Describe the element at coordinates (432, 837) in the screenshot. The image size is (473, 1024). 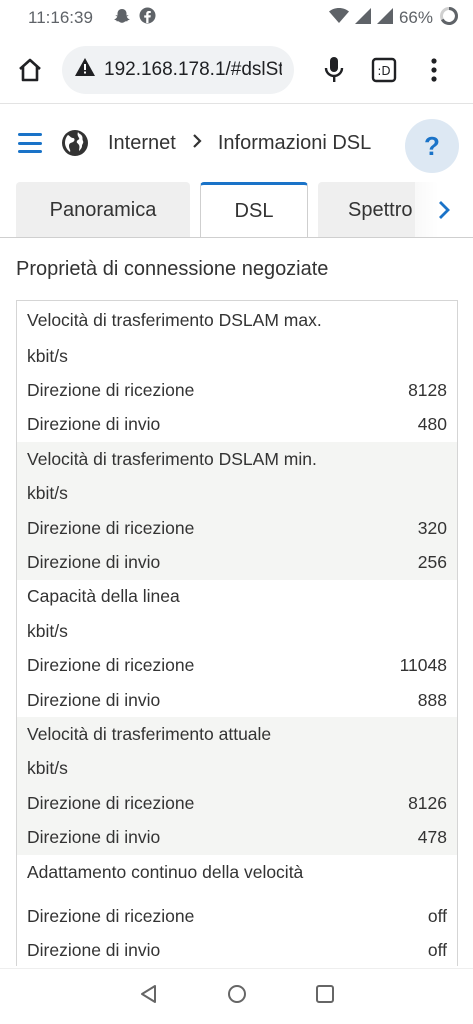
I see `value: 478` at that location.